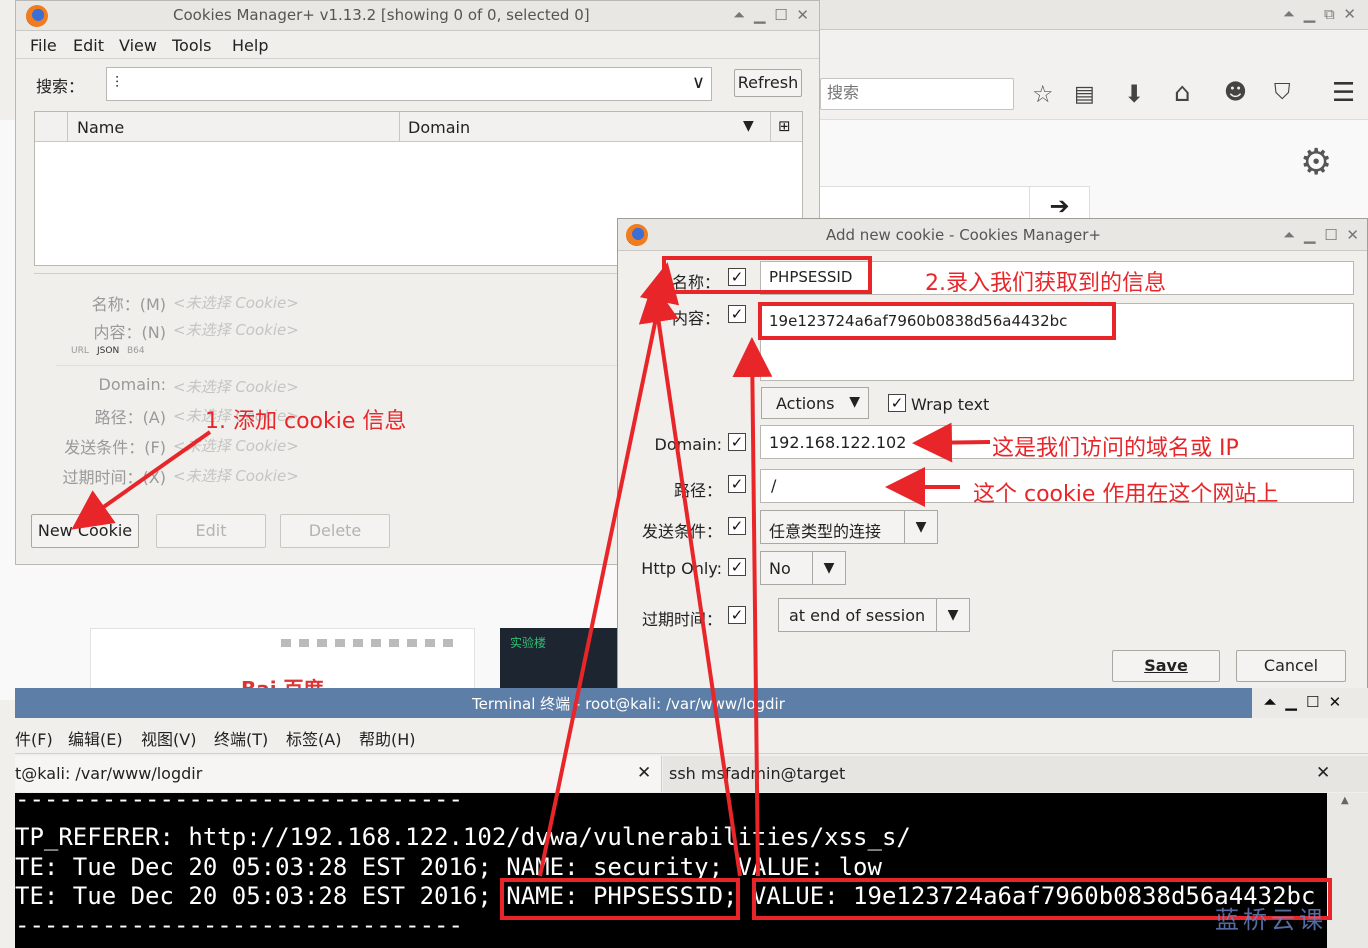 The image size is (1368, 948). Describe the element at coordinates (1015, 774) in the screenshot. I see `terminal-tab-2: ssh msfadmin@target ✕` at that location.